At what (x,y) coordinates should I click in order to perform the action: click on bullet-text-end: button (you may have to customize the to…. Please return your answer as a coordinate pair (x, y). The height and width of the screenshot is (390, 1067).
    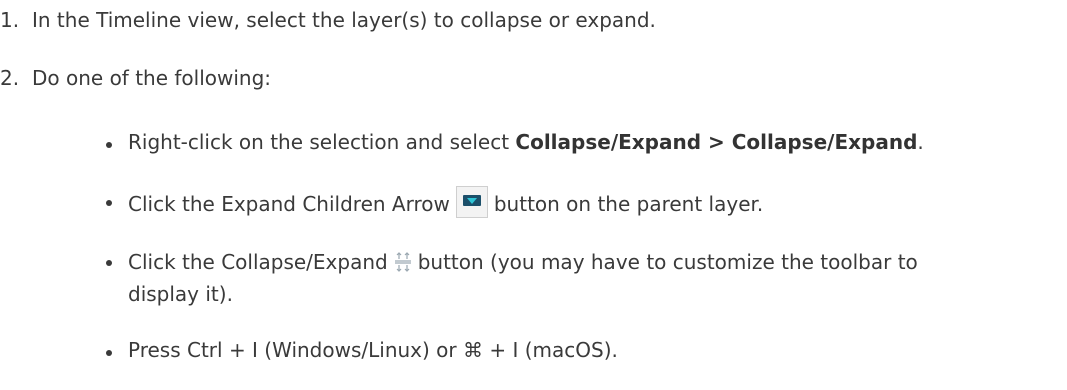
    Looking at the image, I should click on (667, 262).